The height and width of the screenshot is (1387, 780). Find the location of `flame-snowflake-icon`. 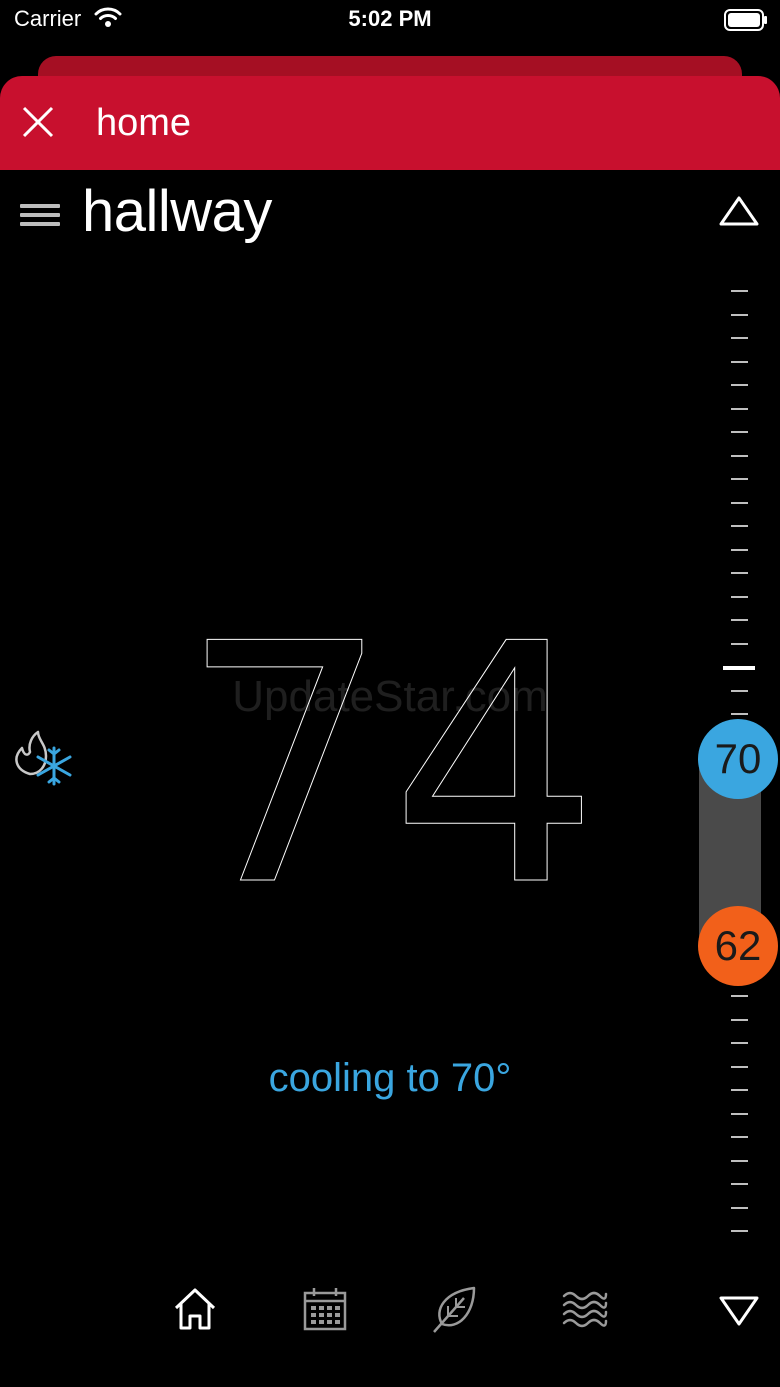

flame-snowflake-icon is located at coordinates (41, 758).